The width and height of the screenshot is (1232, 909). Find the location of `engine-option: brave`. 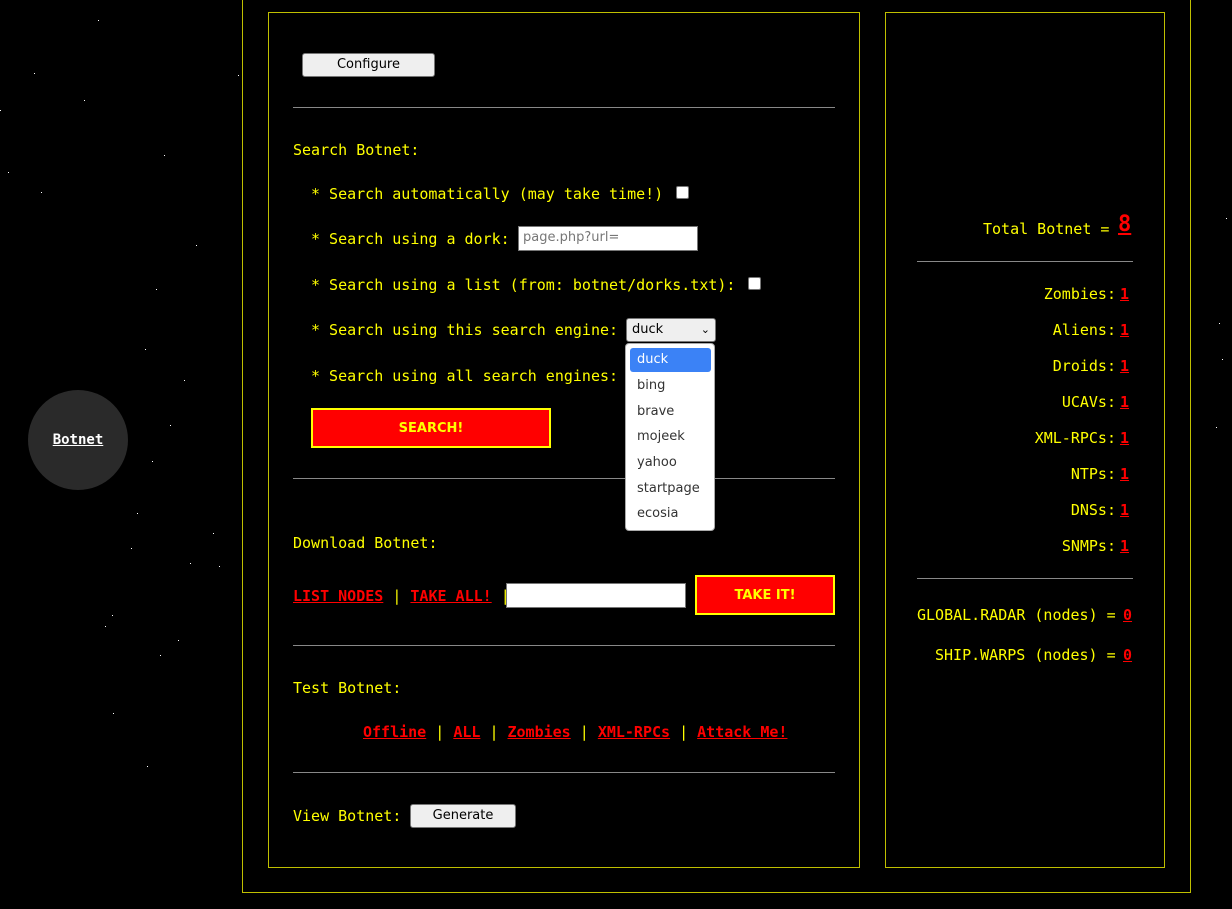

engine-option: brave is located at coordinates (670, 412).